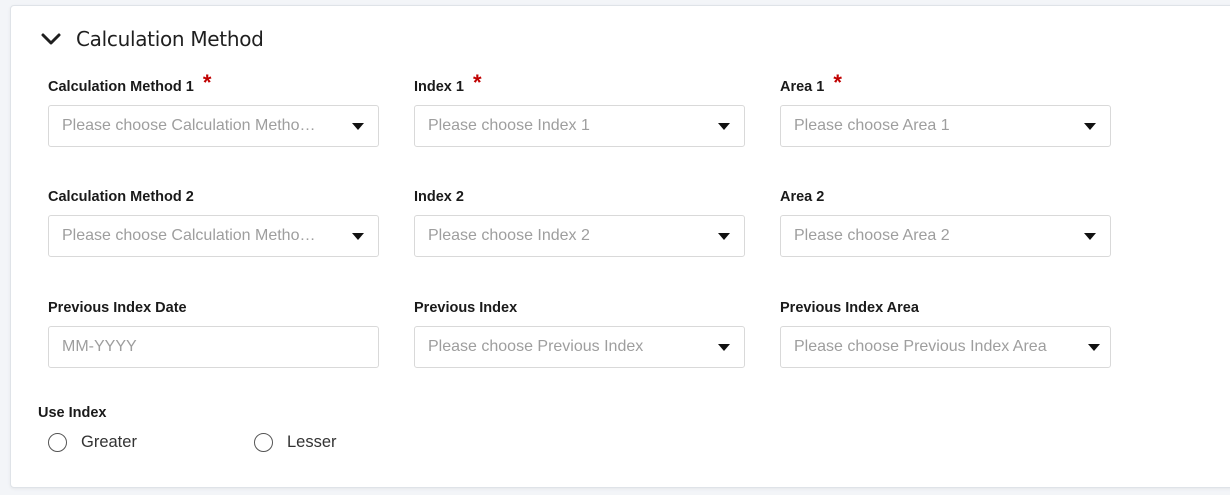  I want to click on index-2-select: Please choose Index 2, so click(579, 236).